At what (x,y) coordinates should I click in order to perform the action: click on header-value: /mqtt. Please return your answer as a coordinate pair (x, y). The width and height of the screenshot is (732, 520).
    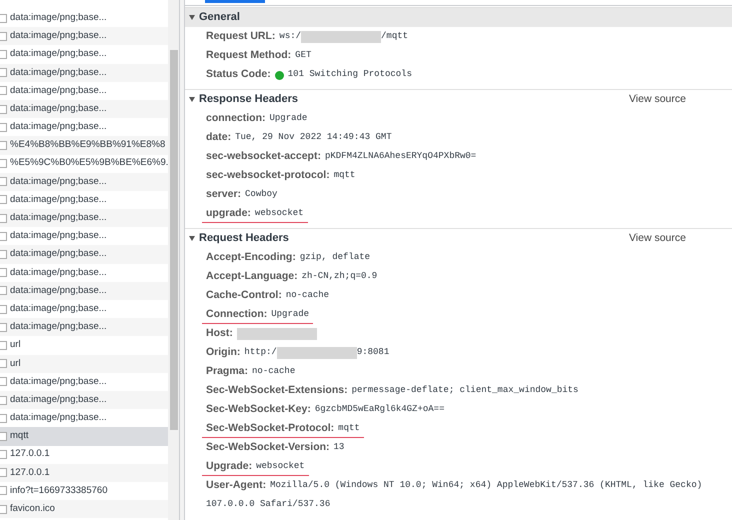
    Looking at the image, I should click on (394, 37).